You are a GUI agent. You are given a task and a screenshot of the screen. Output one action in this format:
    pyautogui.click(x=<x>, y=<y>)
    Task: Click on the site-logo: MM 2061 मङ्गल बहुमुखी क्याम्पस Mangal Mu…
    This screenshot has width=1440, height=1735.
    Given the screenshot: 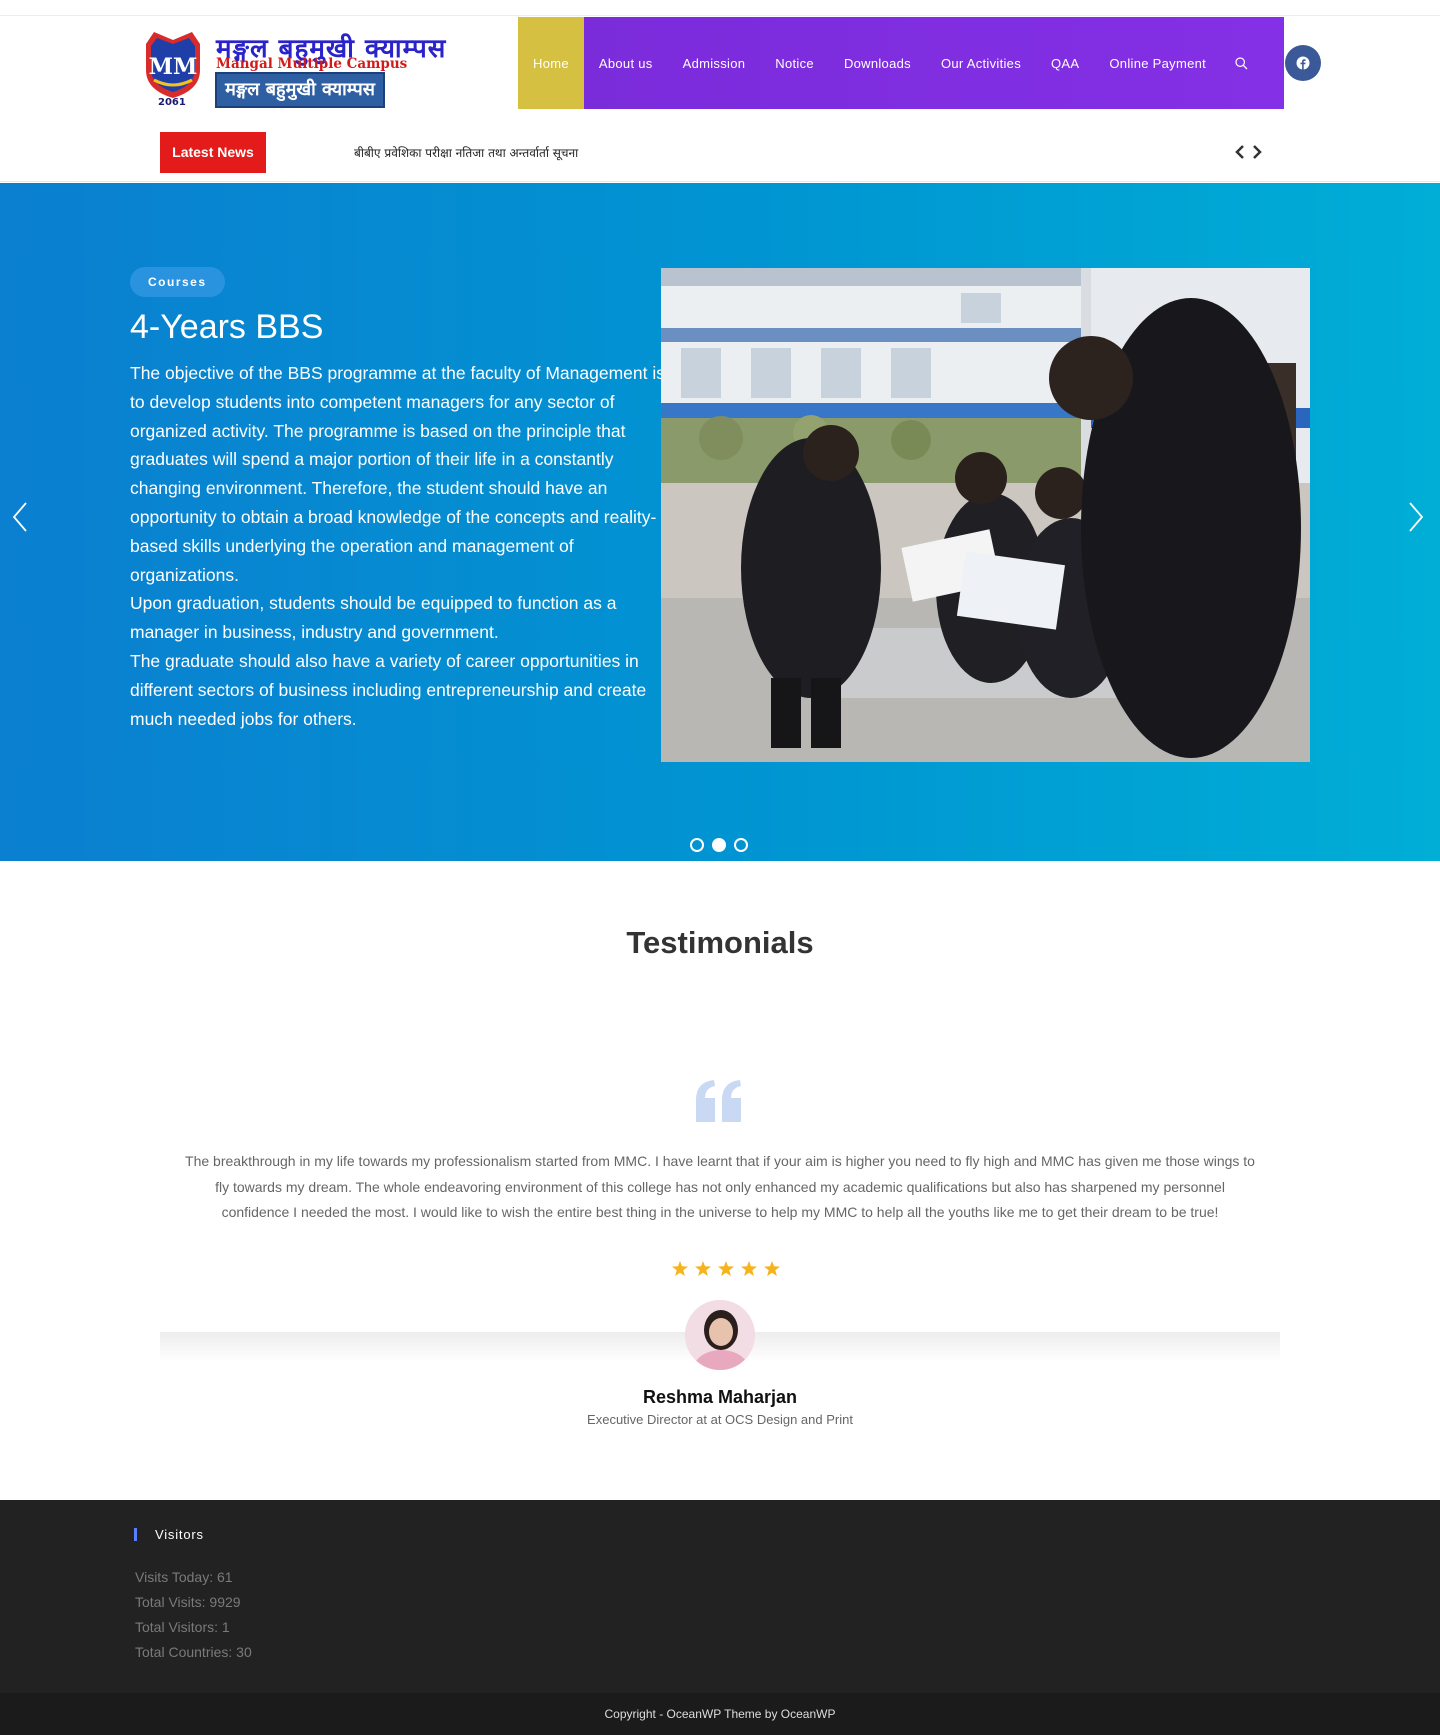 What is the action you would take?
    pyautogui.click(x=292, y=70)
    